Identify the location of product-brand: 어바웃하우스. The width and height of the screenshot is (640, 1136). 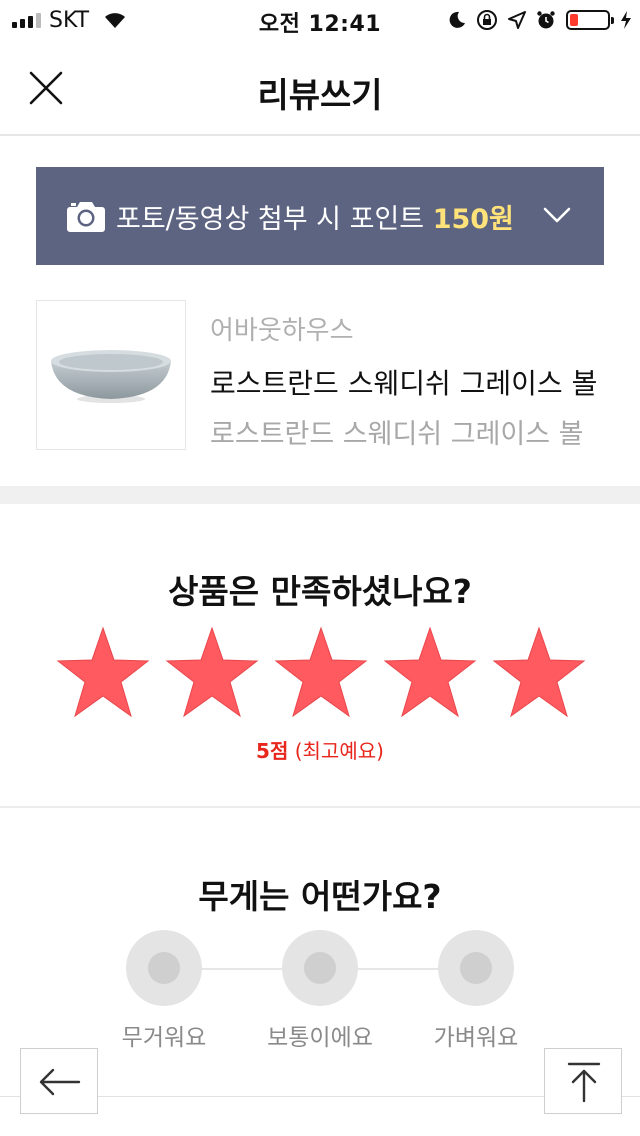
(282, 331).